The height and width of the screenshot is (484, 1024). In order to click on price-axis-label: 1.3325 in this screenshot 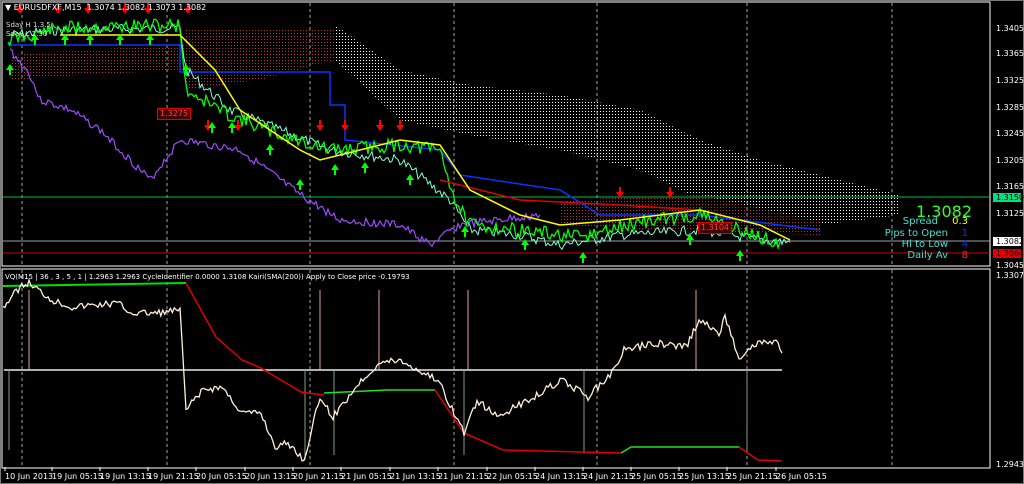, I will do `click(1010, 80)`.